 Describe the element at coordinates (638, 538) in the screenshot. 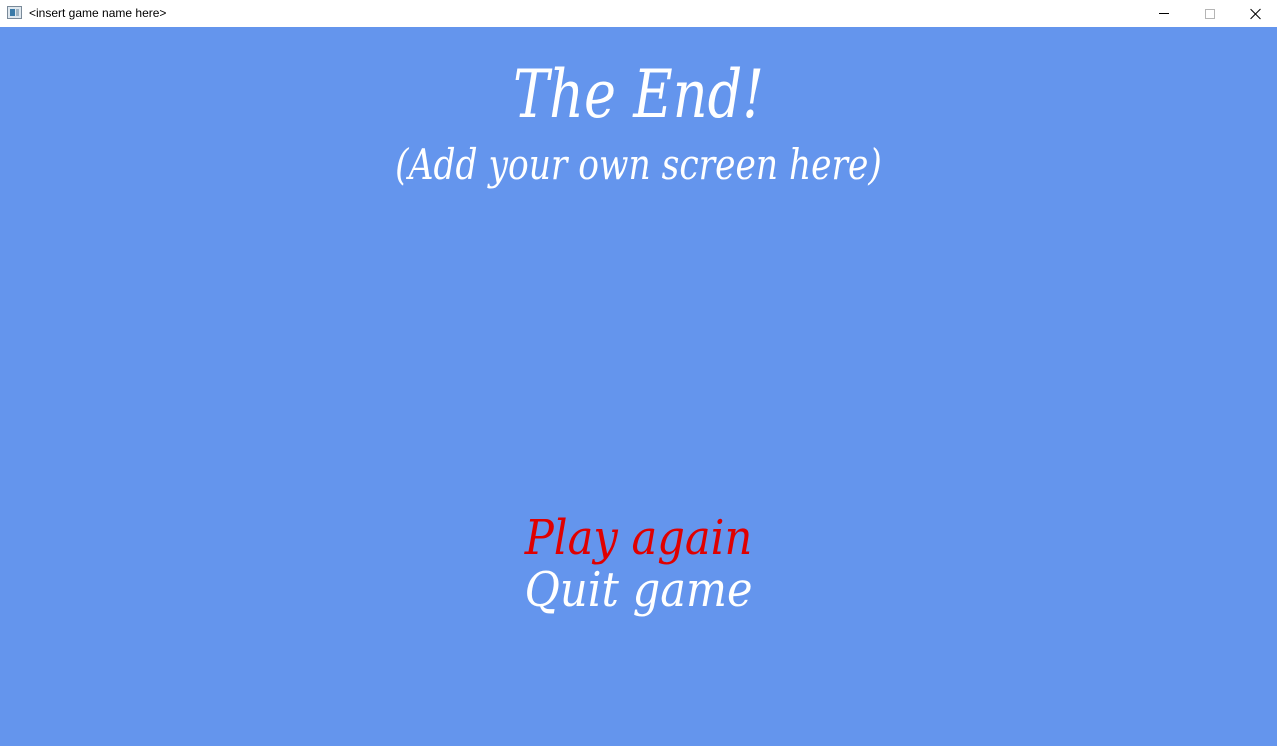

I see `play-again-button: Play again` at that location.